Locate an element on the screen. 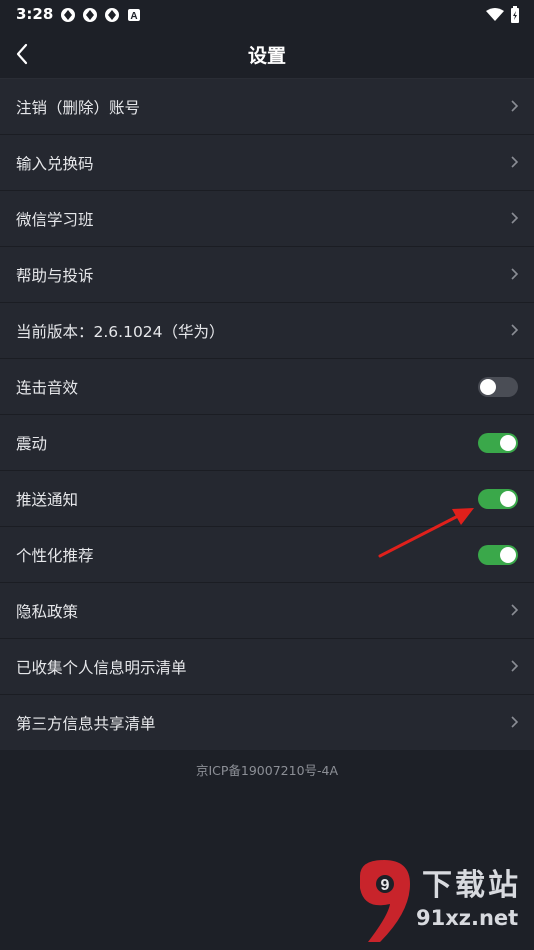 This screenshot has width=534, height=950. row-label: 微信学习班 is located at coordinates (55, 219).